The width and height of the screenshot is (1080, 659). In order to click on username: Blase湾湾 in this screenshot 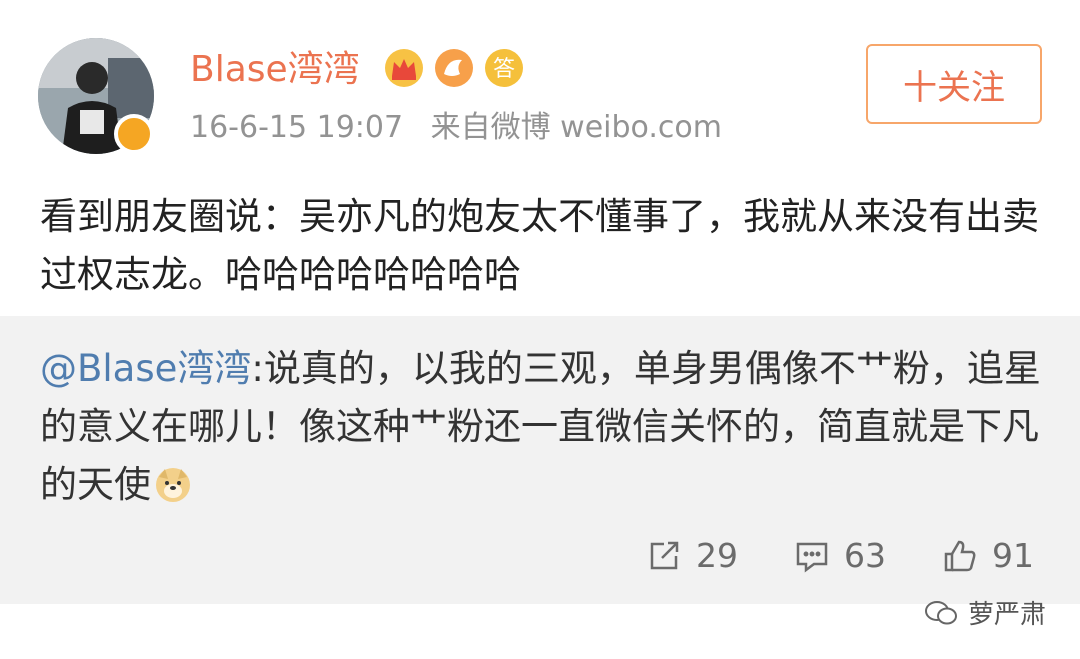, I will do `click(275, 70)`.